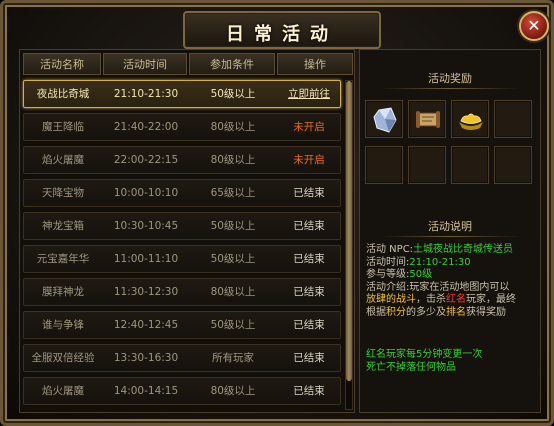 The image size is (554, 426). What do you see at coordinates (450, 78) in the screenshot?
I see `rewards-title: 活动奖励` at bounding box center [450, 78].